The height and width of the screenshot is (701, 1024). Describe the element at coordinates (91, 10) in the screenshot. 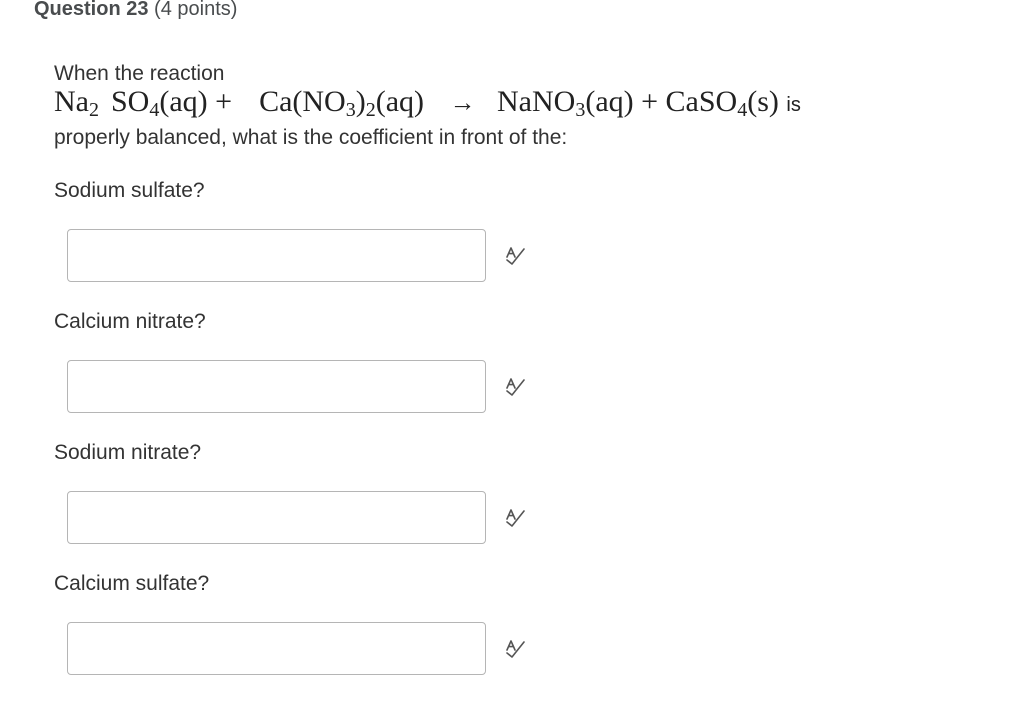

I see `question-title: Question 23` at that location.